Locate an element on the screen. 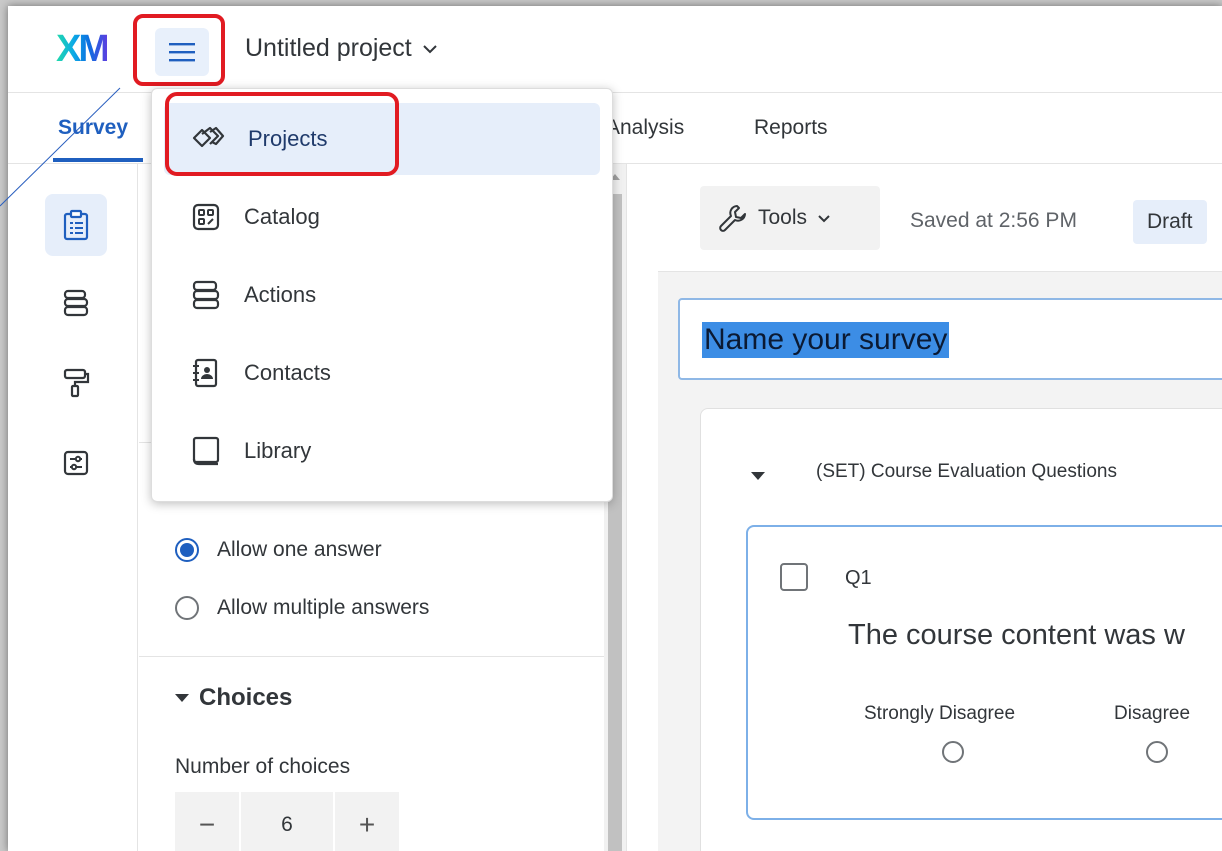  tools-button: Tools is located at coordinates (790, 218).